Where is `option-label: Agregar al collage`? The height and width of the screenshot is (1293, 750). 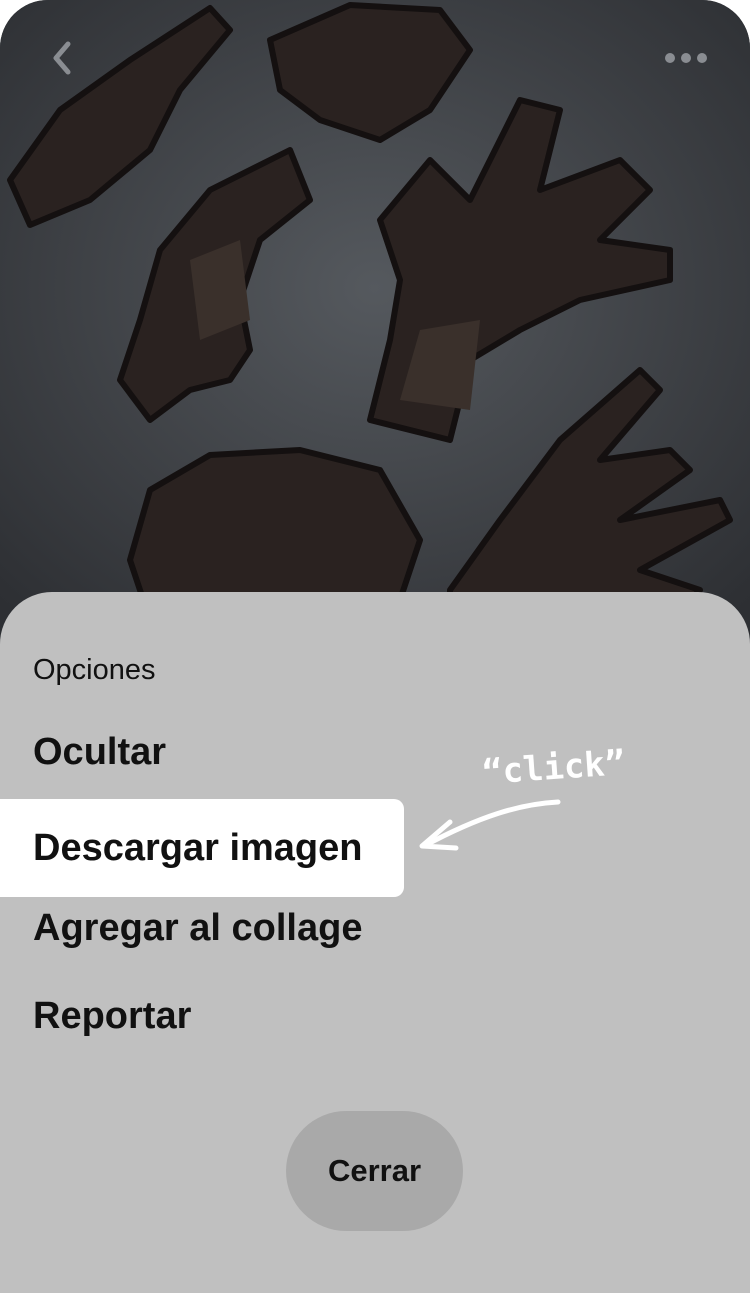
option-label: Agregar al collage is located at coordinates (198, 927).